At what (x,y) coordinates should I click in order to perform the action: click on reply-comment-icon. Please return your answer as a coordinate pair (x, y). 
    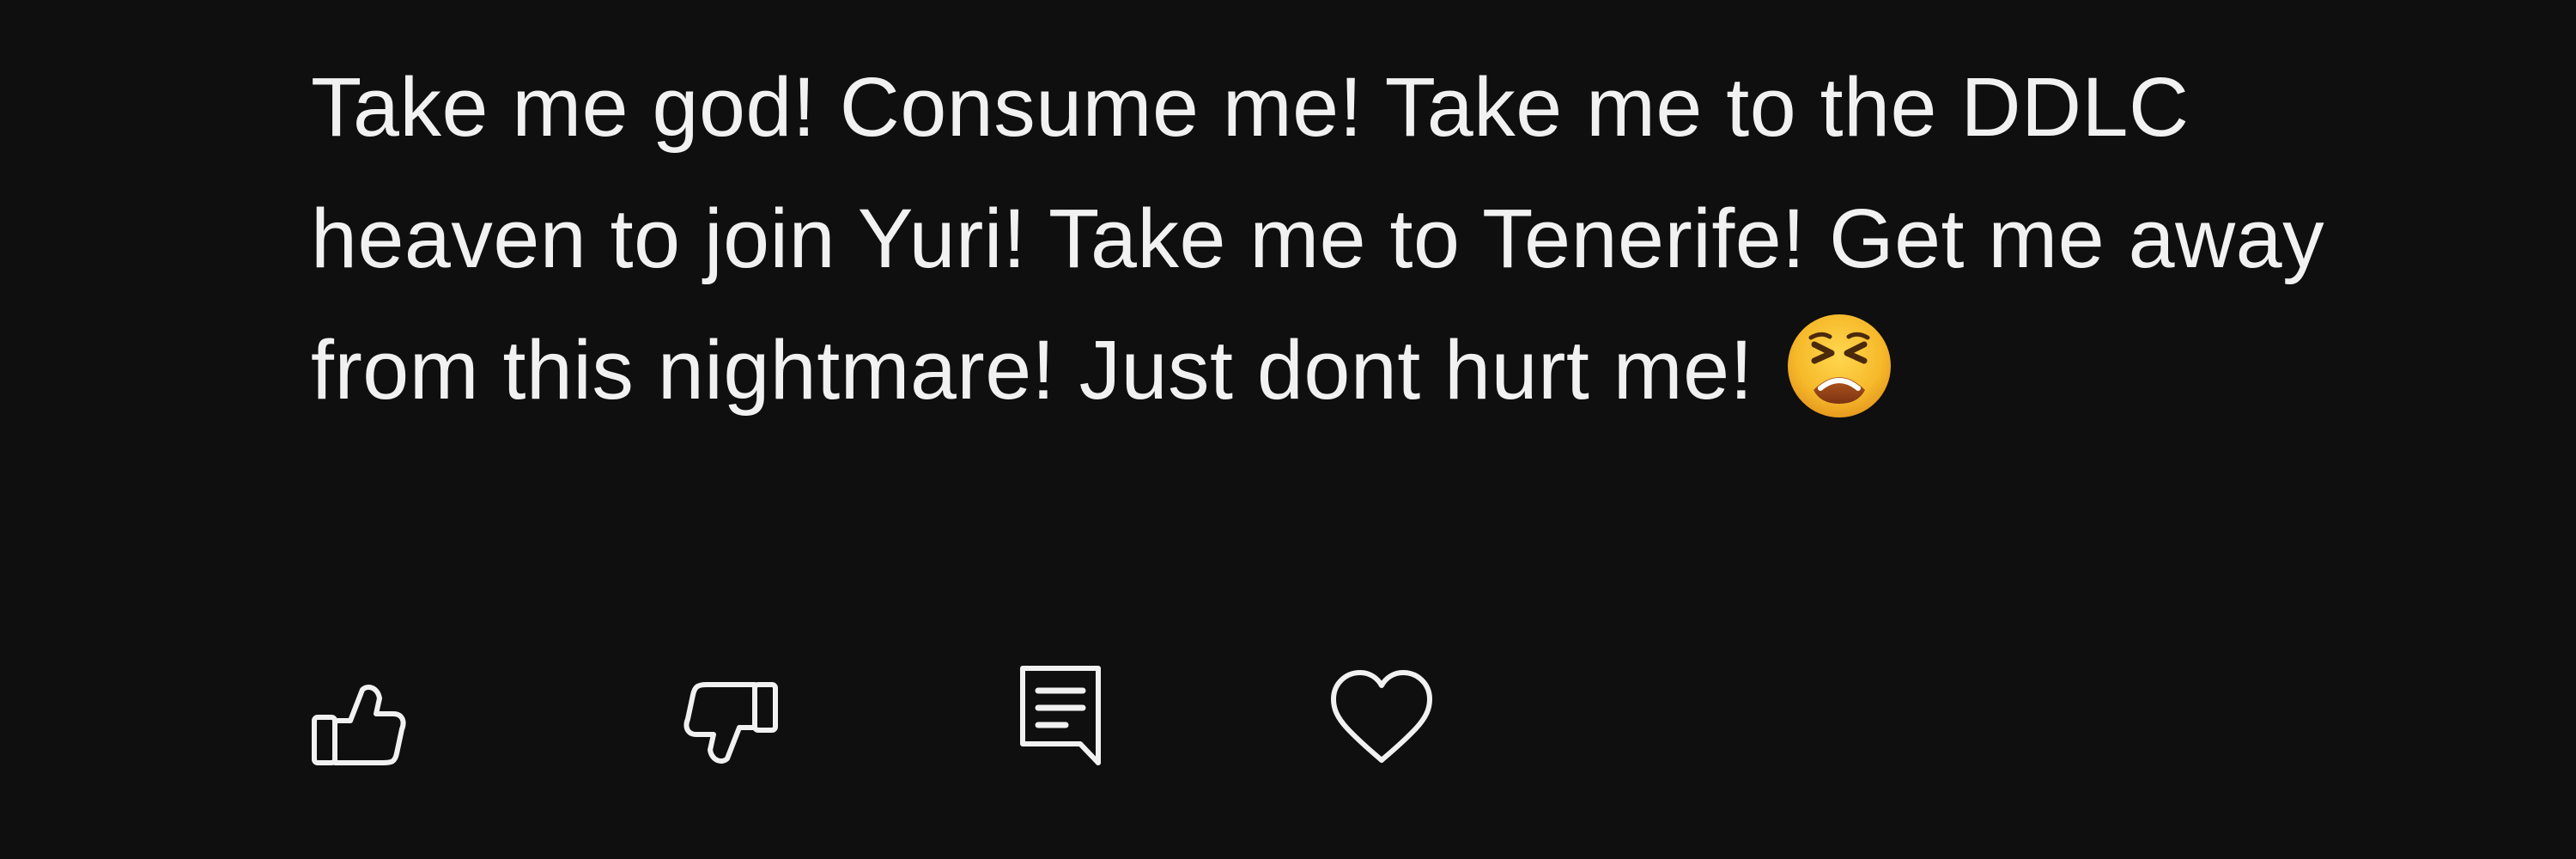
    Looking at the image, I should click on (1060, 715).